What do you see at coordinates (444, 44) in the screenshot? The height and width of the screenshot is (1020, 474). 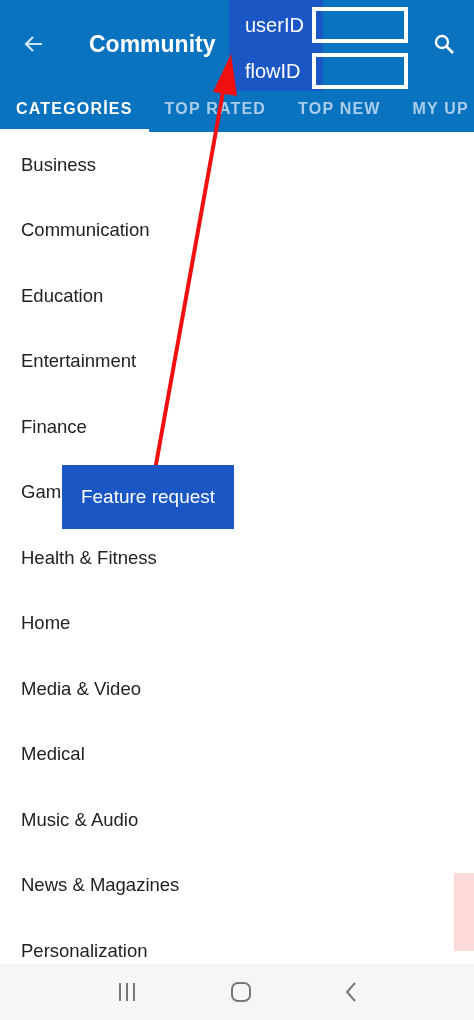 I see `search-icon` at bounding box center [444, 44].